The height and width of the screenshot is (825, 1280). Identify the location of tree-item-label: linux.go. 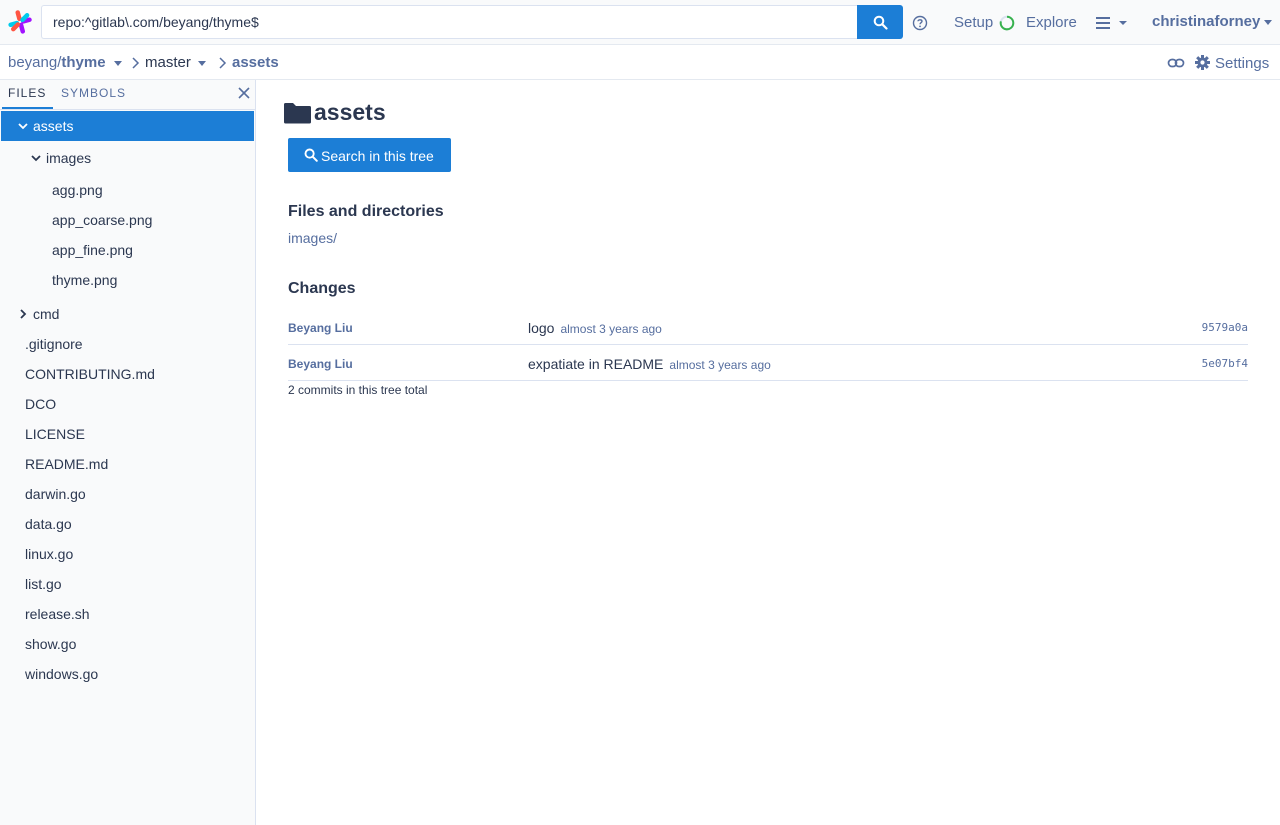
(49, 554).